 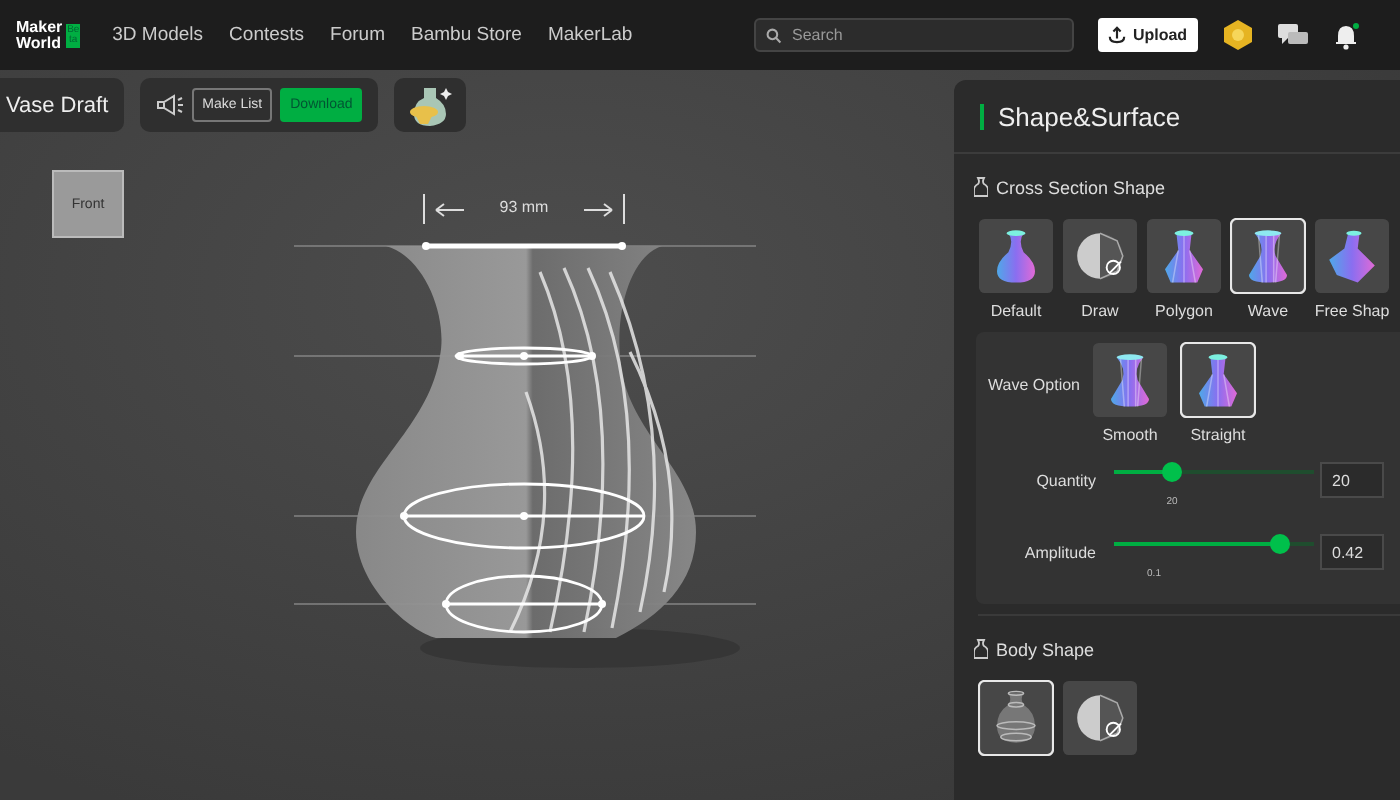 What do you see at coordinates (1148, 35) in the screenshot?
I see `upload-button: Upload` at bounding box center [1148, 35].